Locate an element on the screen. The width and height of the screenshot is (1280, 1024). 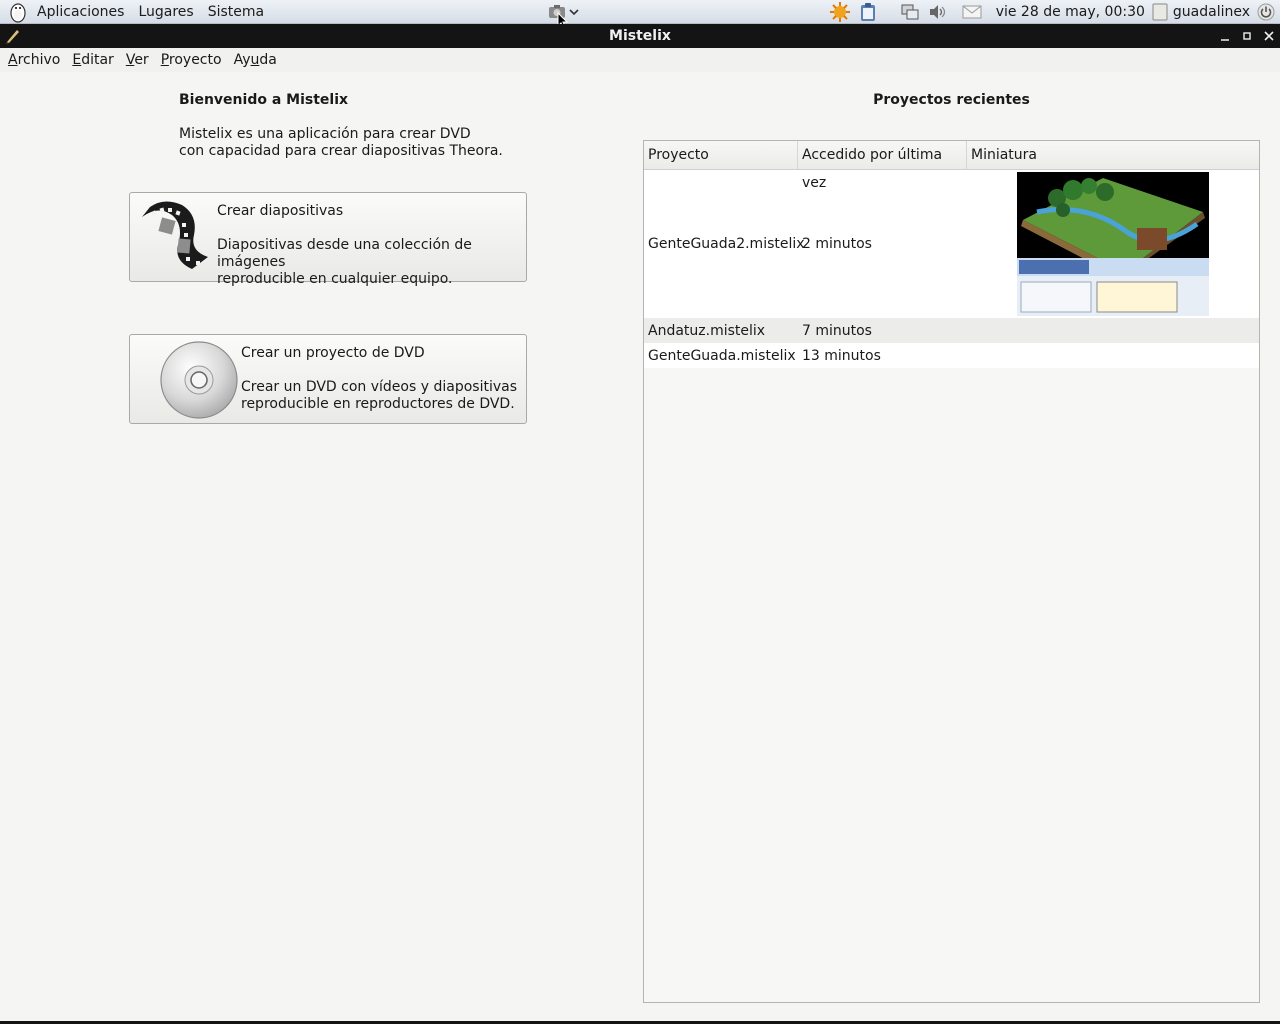
menu-archivo: Archivo is located at coordinates (34, 60).